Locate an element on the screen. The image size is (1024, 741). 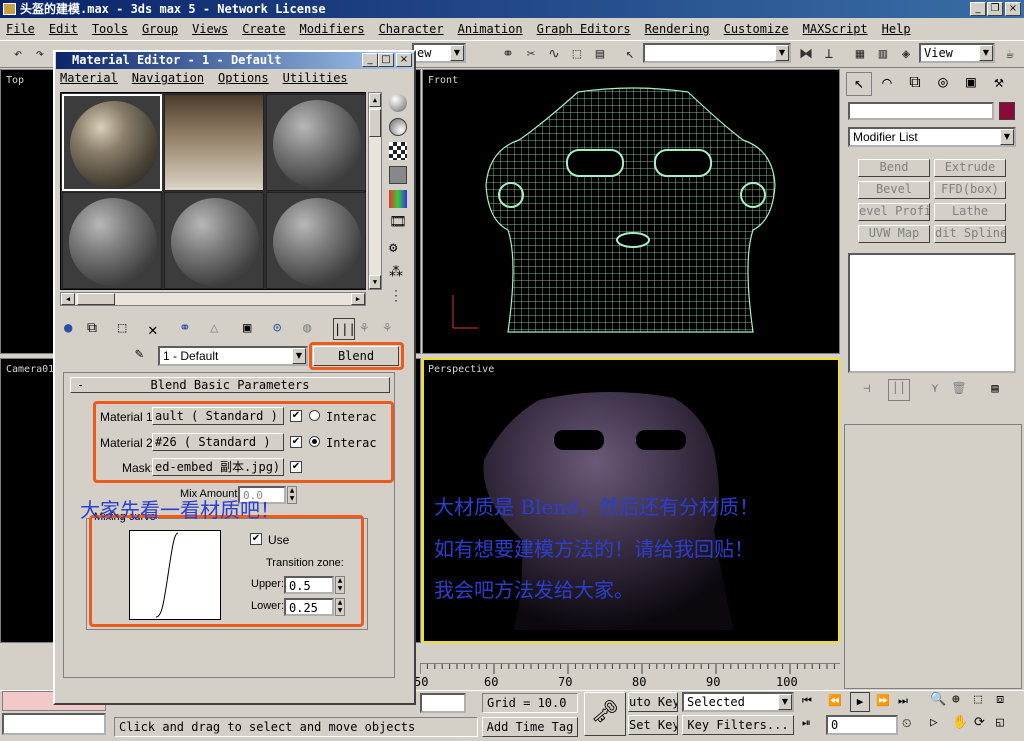
options-icon: ⚙ is located at coordinates (398, 249).